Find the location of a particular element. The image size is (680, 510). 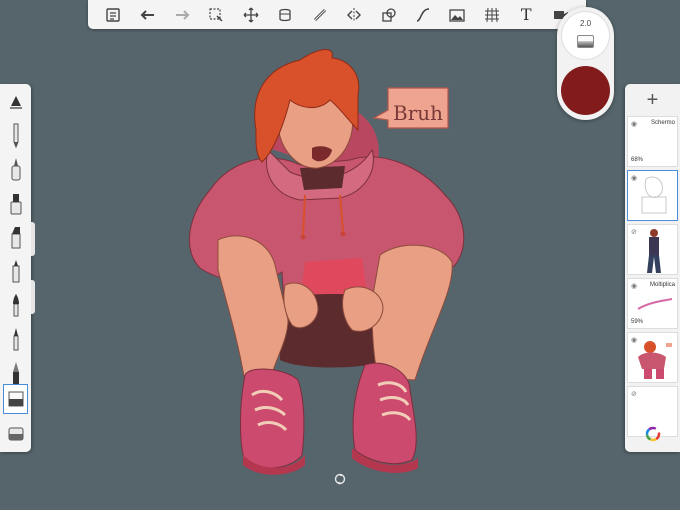

marker-icon is located at coordinates (15, 203).